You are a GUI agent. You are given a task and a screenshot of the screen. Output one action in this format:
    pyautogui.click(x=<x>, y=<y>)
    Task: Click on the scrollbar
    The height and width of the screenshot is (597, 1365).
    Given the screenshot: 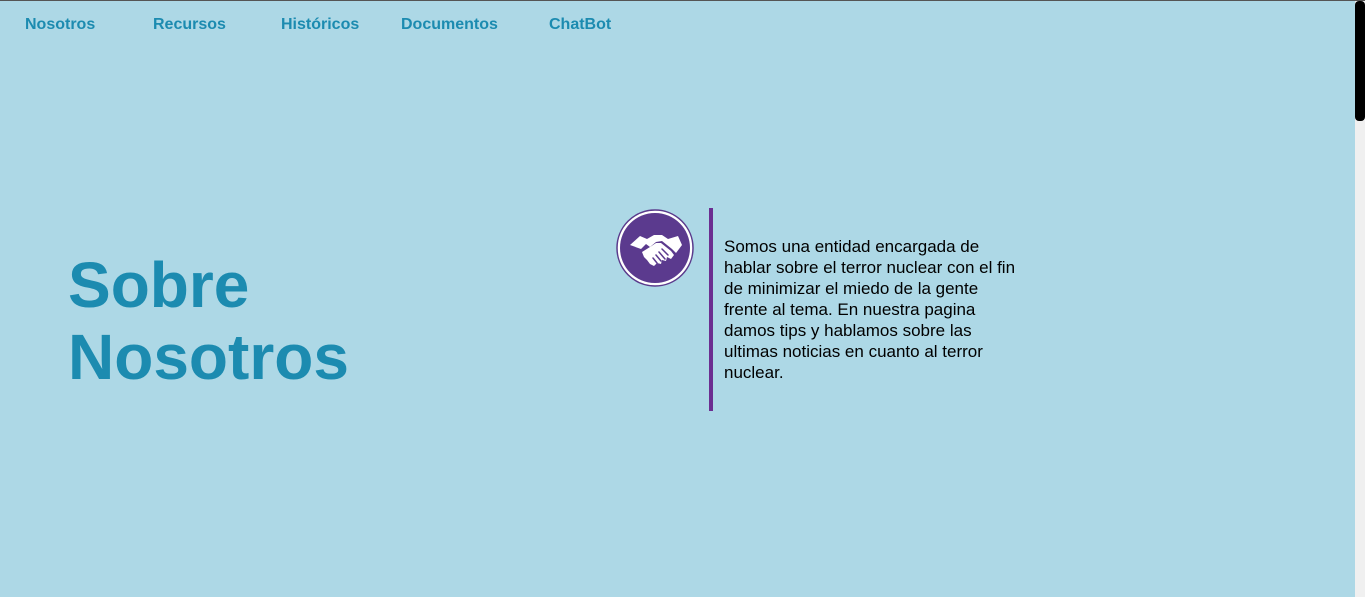 What is the action you would take?
    pyautogui.click(x=1360, y=299)
    